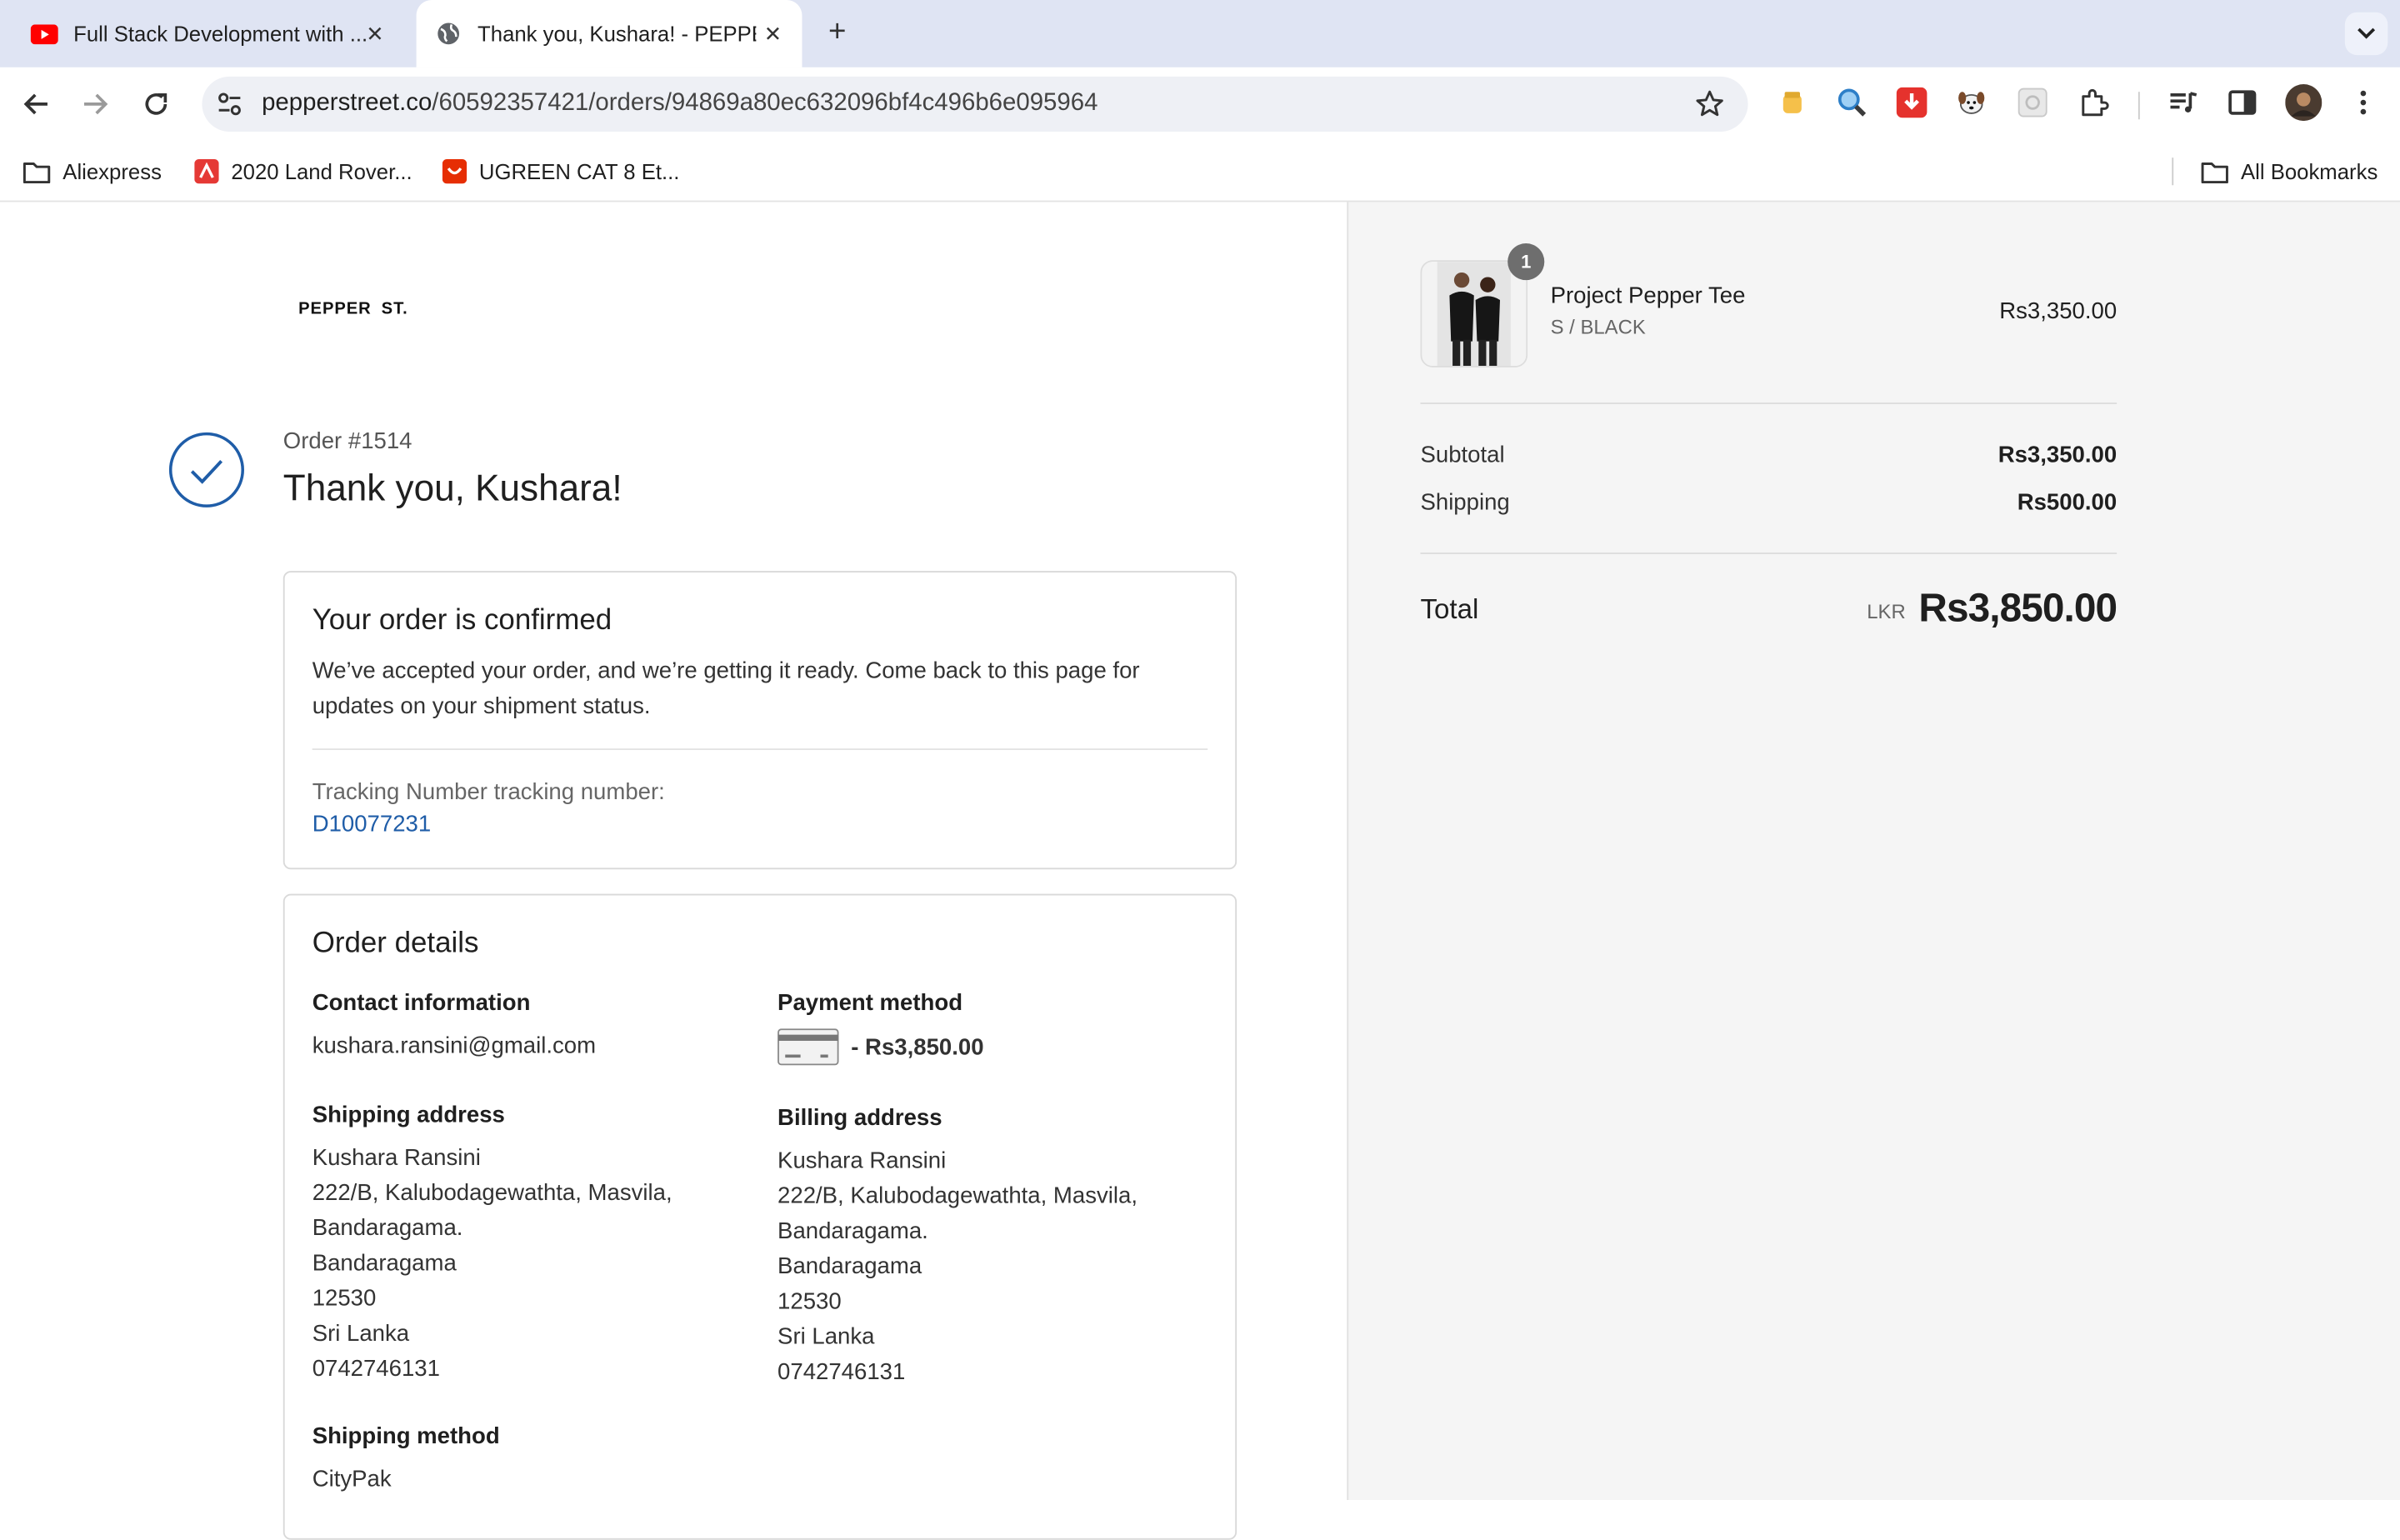 The height and width of the screenshot is (1540, 2400). Describe the element at coordinates (488, 792) in the screenshot. I see `tracking-label: Tracking Number tracking number:` at that location.